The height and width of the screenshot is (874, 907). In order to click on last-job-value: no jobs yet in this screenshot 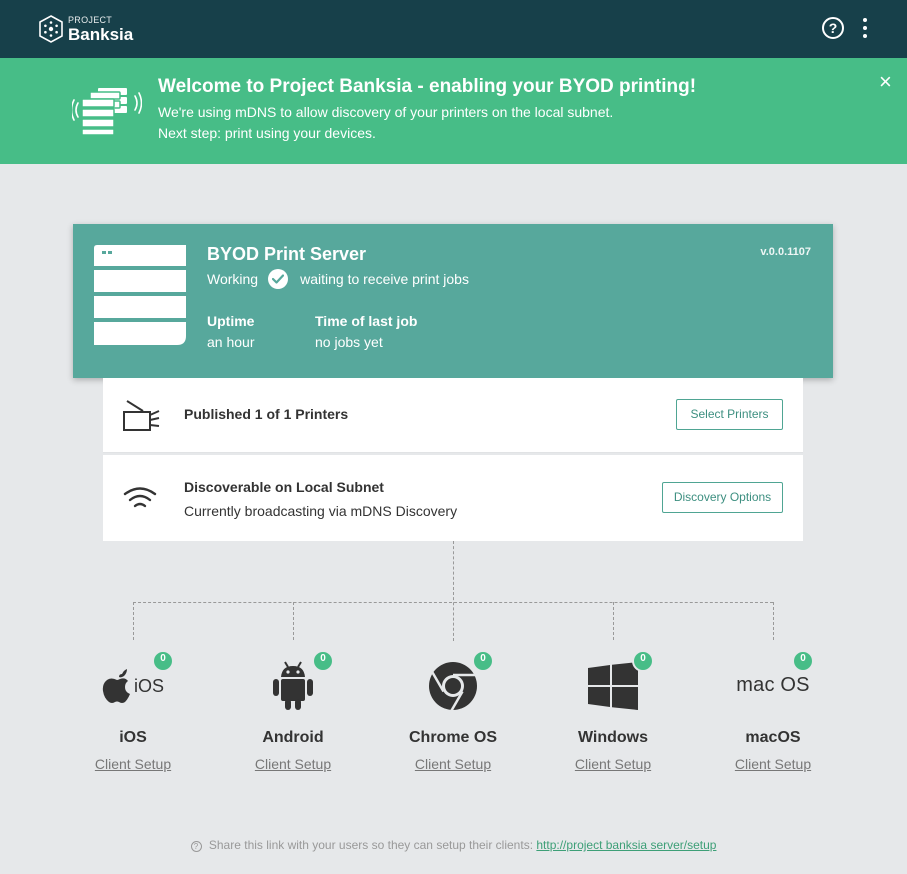, I will do `click(349, 342)`.